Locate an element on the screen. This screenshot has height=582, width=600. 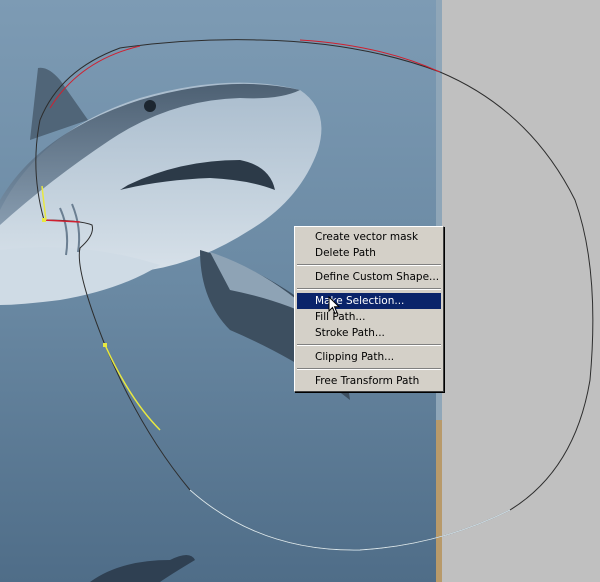
menu-item-delete-path: Delete Path is located at coordinates (369, 253).